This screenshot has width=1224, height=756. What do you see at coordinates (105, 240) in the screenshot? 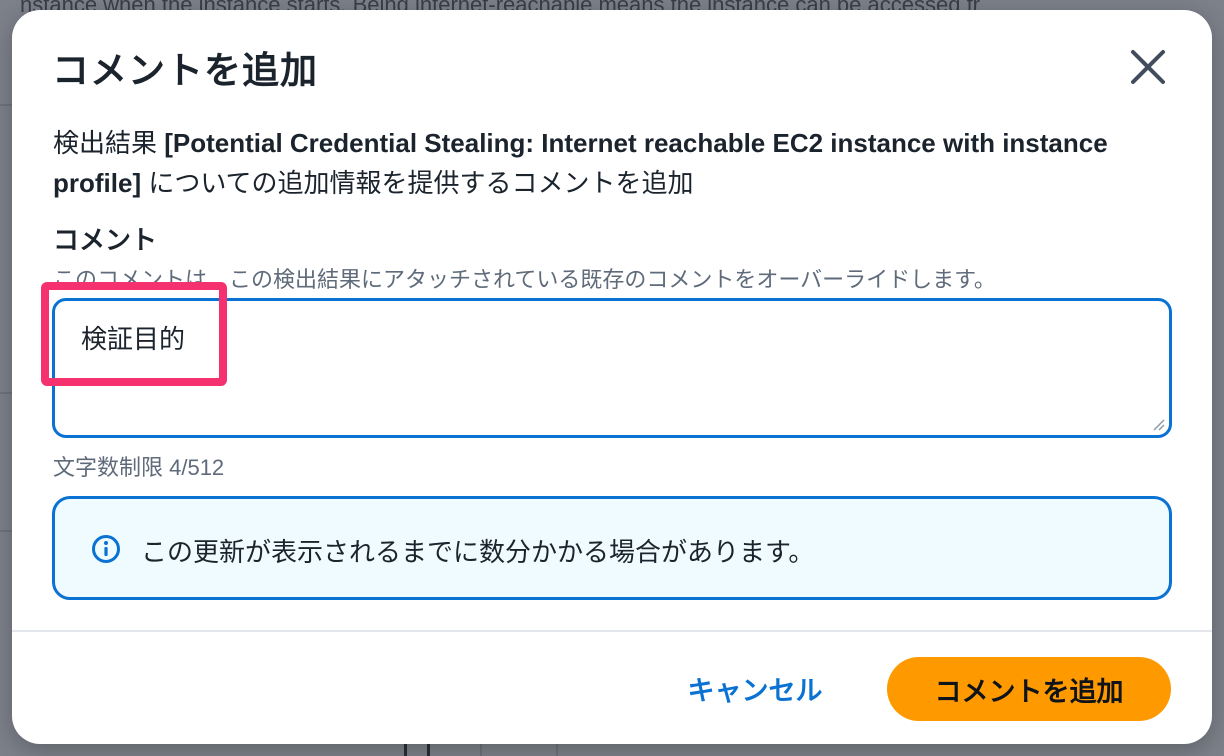
I see `comment-field-label: コメント` at bounding box center [105, 240].